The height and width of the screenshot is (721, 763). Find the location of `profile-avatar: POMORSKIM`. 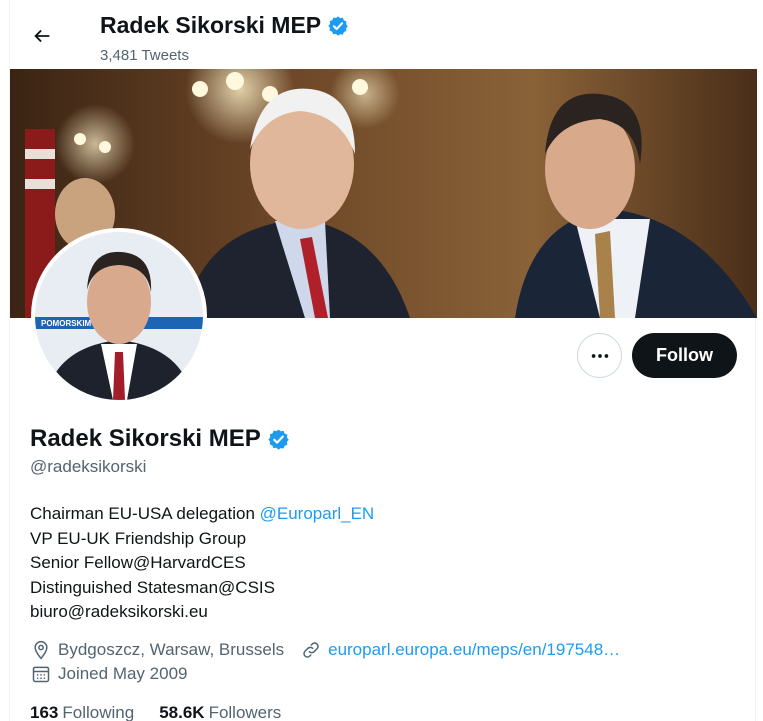

profile-avatar: POMORSKIM is located at coordinates (119, 316).